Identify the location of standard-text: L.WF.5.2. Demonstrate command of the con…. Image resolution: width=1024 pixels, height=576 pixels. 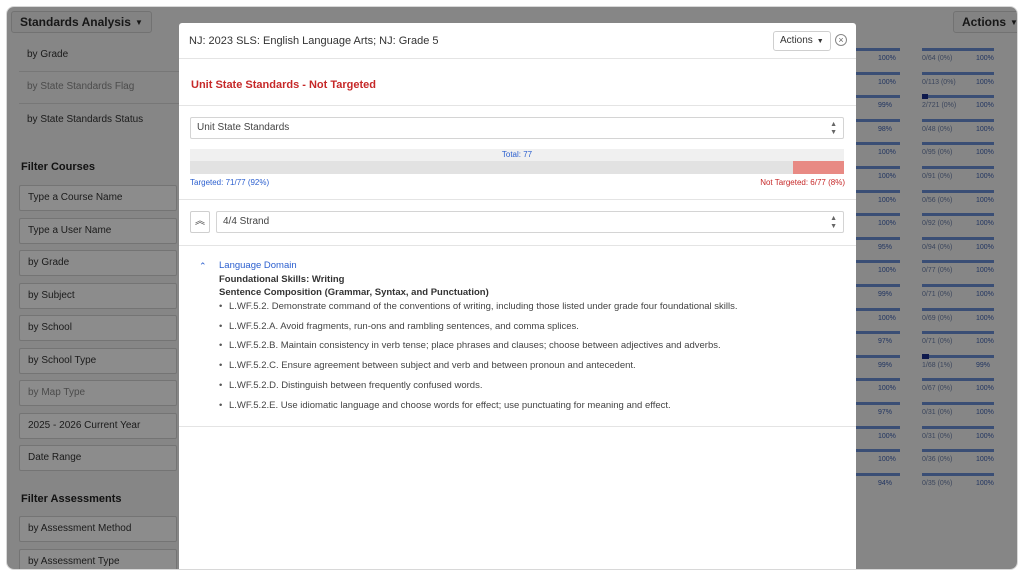
(483, 306).